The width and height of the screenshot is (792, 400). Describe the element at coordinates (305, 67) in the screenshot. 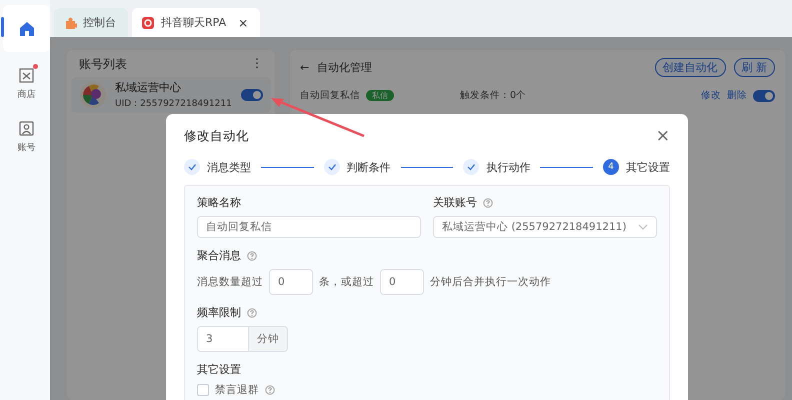

I see `back-button: ←` at that location.